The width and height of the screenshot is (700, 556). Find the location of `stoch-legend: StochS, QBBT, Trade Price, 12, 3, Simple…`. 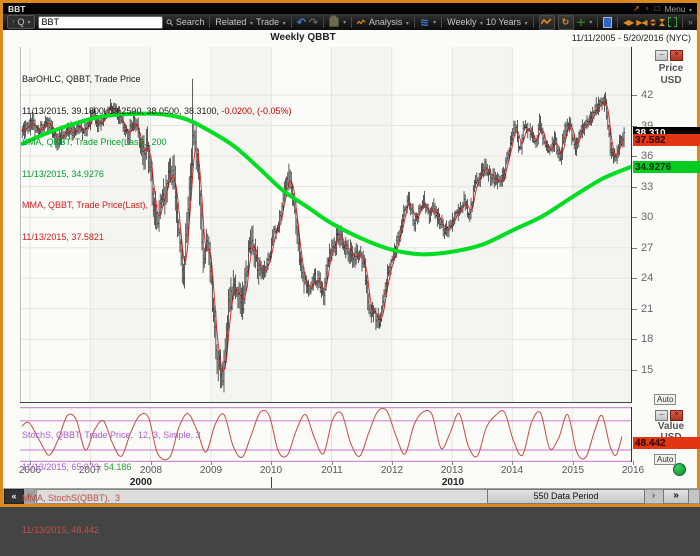

stoch-legend: StochS, QBBT, Trade Price, 12, 3, Simple… is located at coordinates (111, 482).